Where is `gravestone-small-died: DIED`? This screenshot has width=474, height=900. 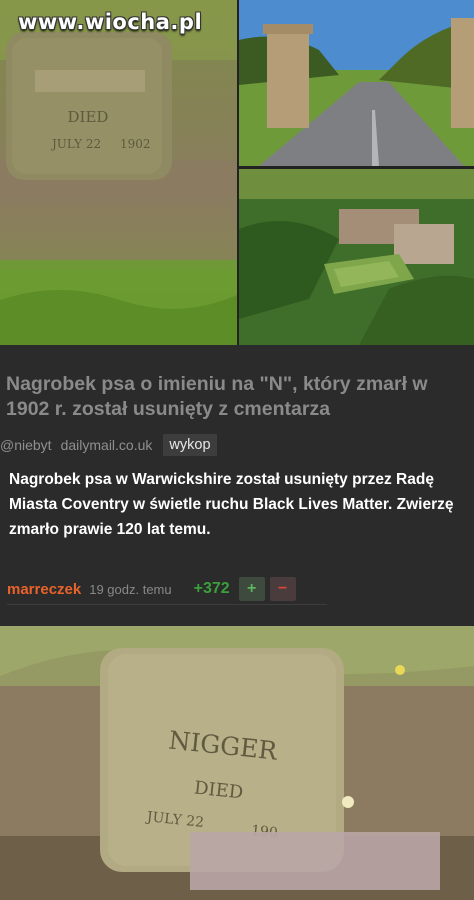
gravestone-small-died: DIED is located at coordinates (88, 117).